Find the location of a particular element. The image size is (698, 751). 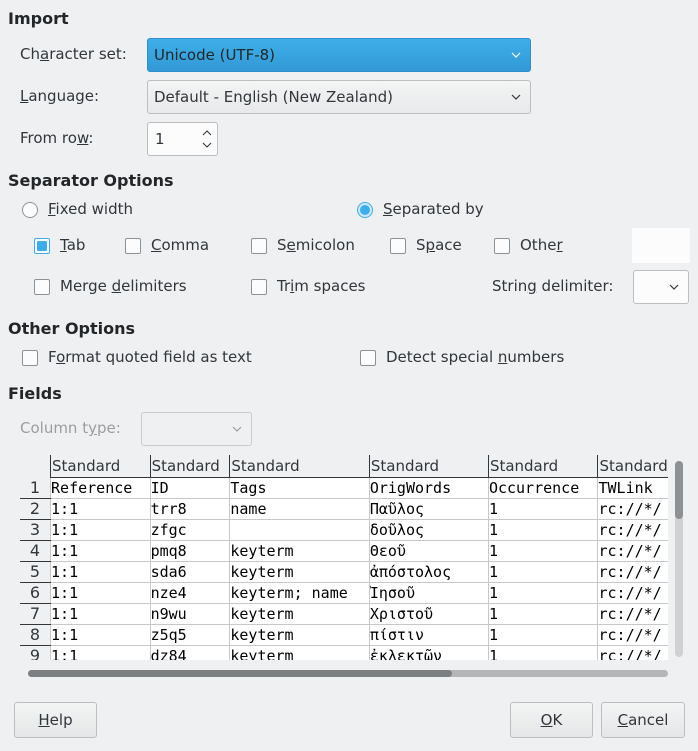

semicolon-checkbox is located at coordinates (259, 246).